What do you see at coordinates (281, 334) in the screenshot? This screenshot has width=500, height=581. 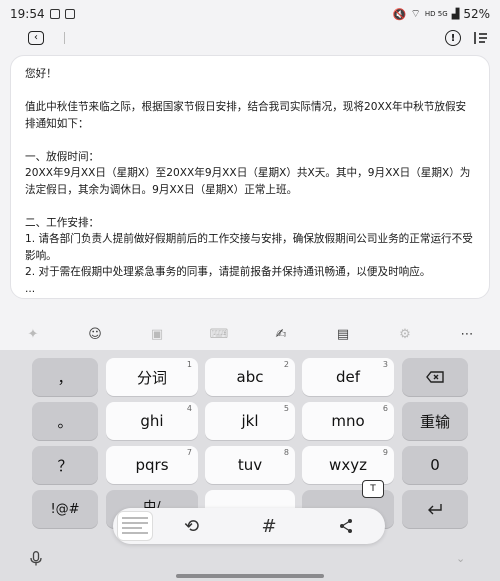 I see `handwriting-icon: ✍` at bounding box center [281, 334].